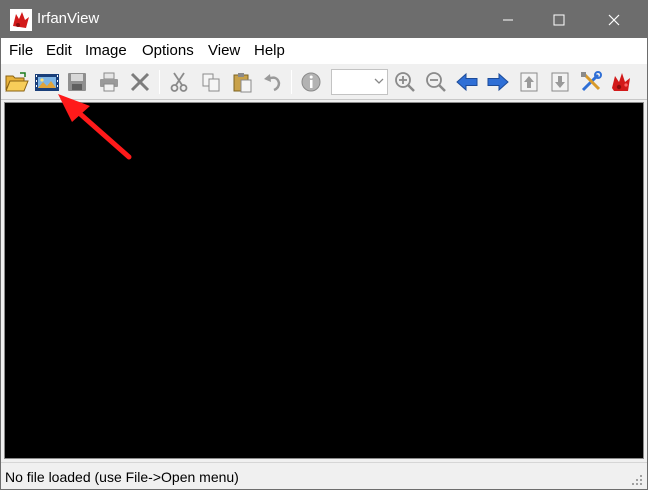  I want to click on next-button, so click(498, 82).